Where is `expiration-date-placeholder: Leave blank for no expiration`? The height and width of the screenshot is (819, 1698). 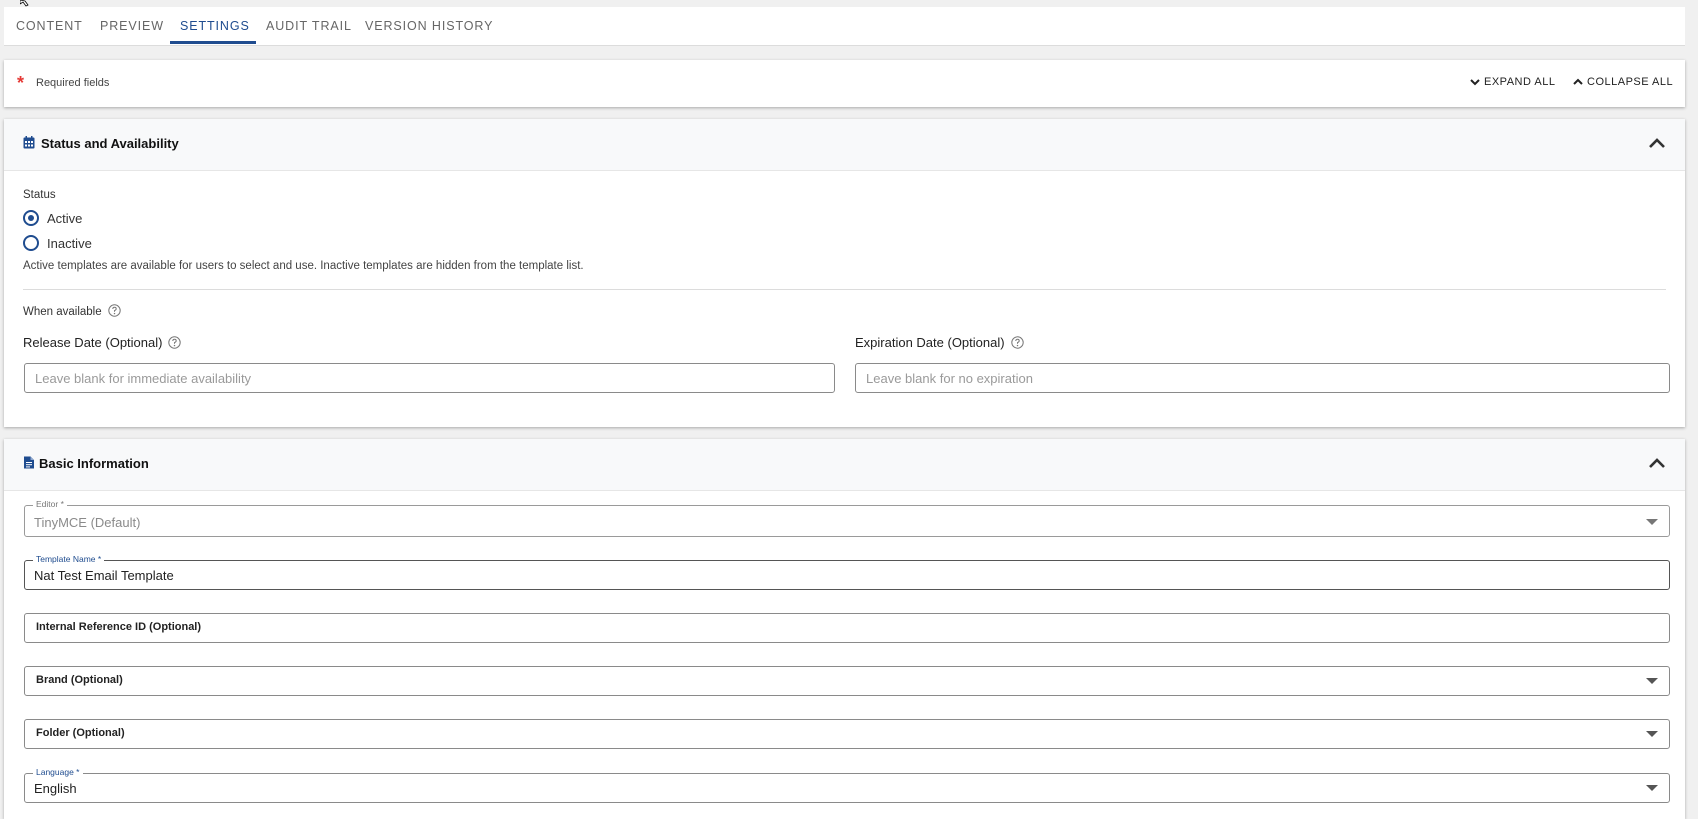
expiration-date-placeholder: Leave blank for no expiration is located at coordinates (949, 378).